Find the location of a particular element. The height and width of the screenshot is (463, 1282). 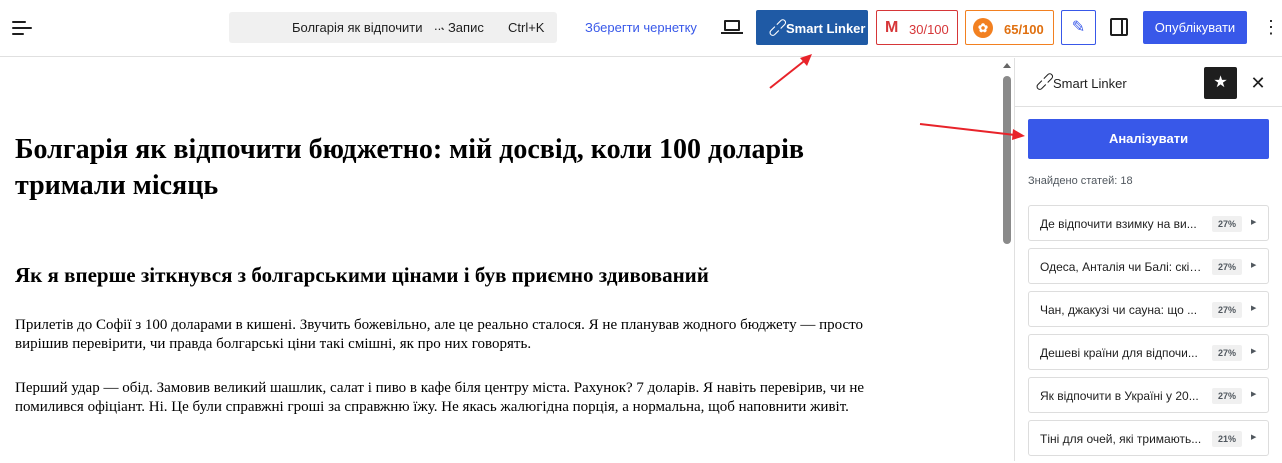

publish-button: Опублікувати is located at coordinates (1195, 27).